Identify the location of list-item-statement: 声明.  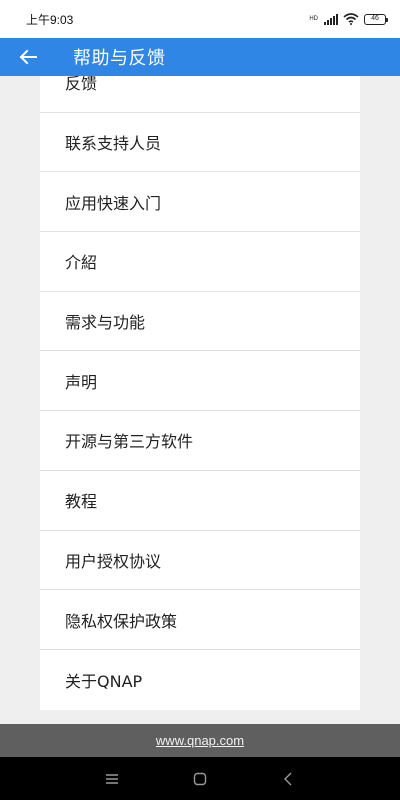
(200, 381).